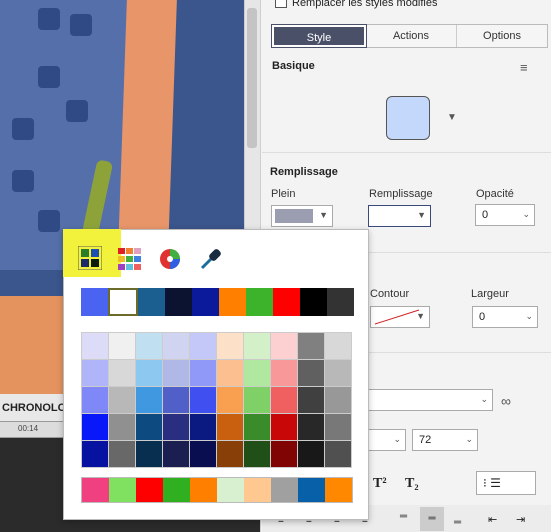  What do you see at coordinates (400, 317) in the screenshot?
I see `contour-dropdown: ▼` at bounding box center [400, 317].